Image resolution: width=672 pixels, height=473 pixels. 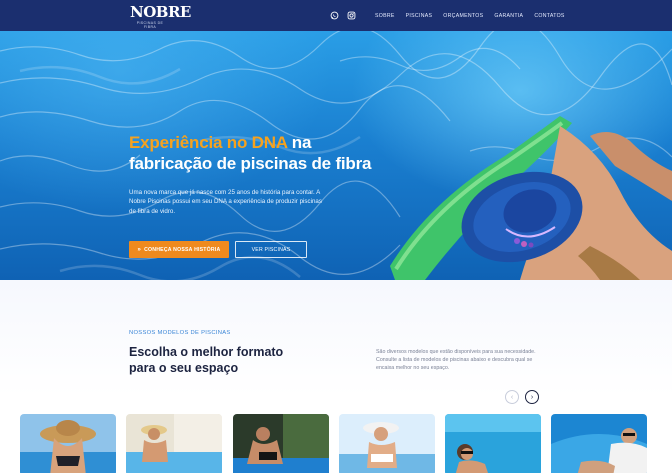 I want to click on see-pools-label: VER PISCINAS, so click(x=271, y=249).